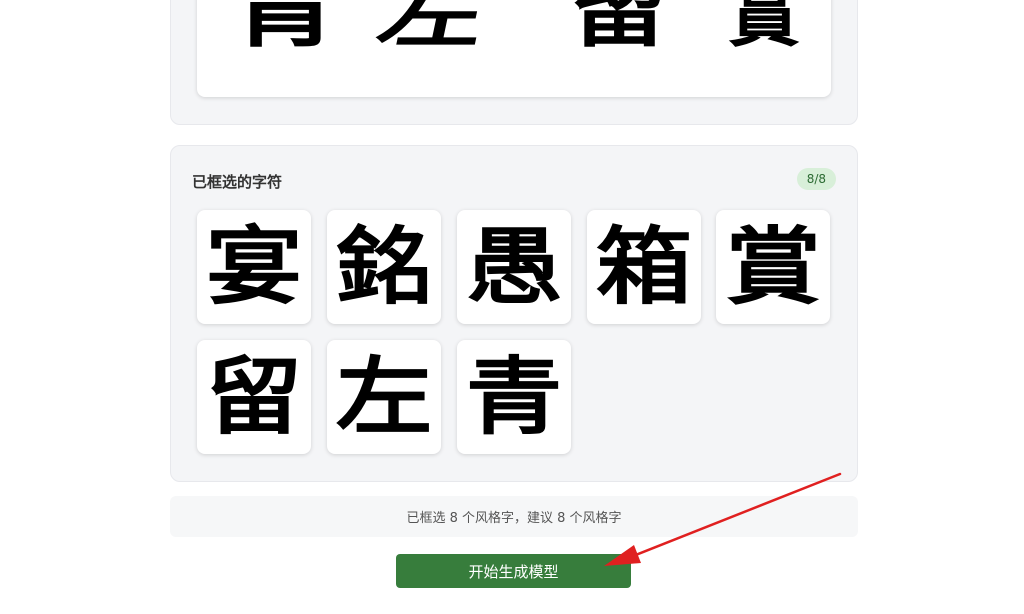 Image resolution: width=1024 pixels, height=614 pixels. I want to click on character-tile: 青, so click(514, 397).